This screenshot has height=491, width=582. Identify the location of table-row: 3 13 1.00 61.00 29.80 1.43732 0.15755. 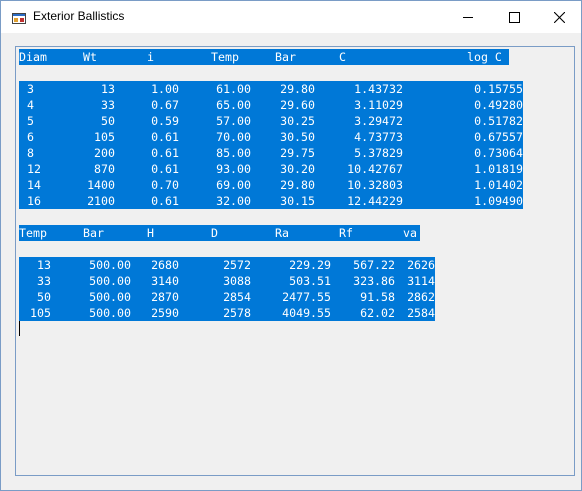
(271, 89).